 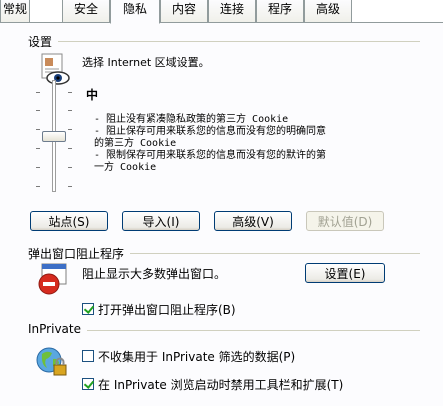 What do you see at coordinates (88, 384) in the screenshot?
I see `disable-toolbars-checkbox` at bounding box center [88, 384].